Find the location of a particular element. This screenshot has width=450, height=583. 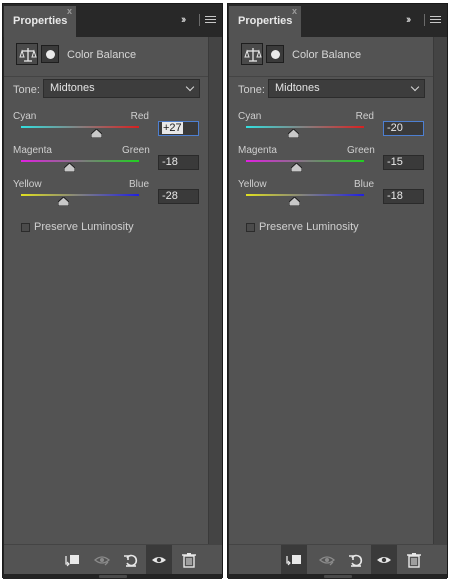

slider-value-input: -20 is located at coordinates (403, 128).